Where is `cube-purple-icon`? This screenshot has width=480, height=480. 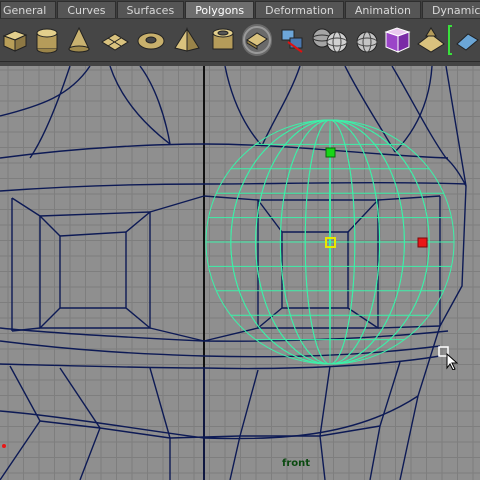
cube-purple-icon is located at coordinates (397, 40).